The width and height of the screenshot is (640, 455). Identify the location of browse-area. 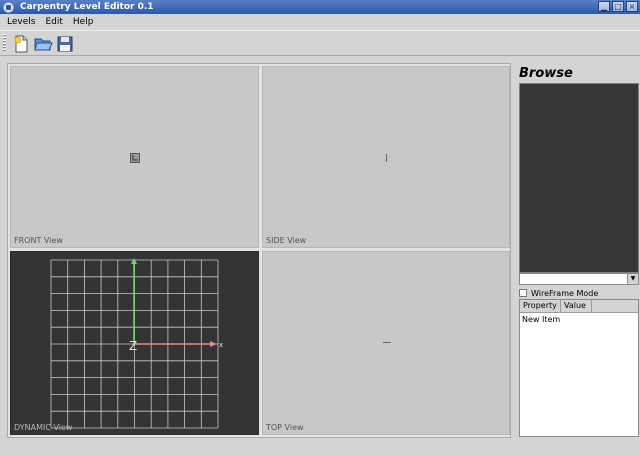
(579, 178).